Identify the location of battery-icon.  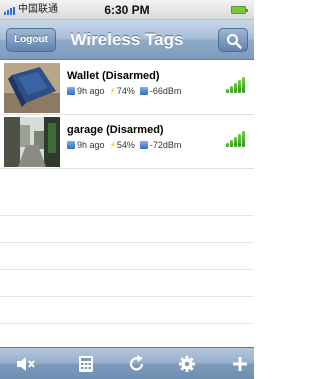
(239, 10).